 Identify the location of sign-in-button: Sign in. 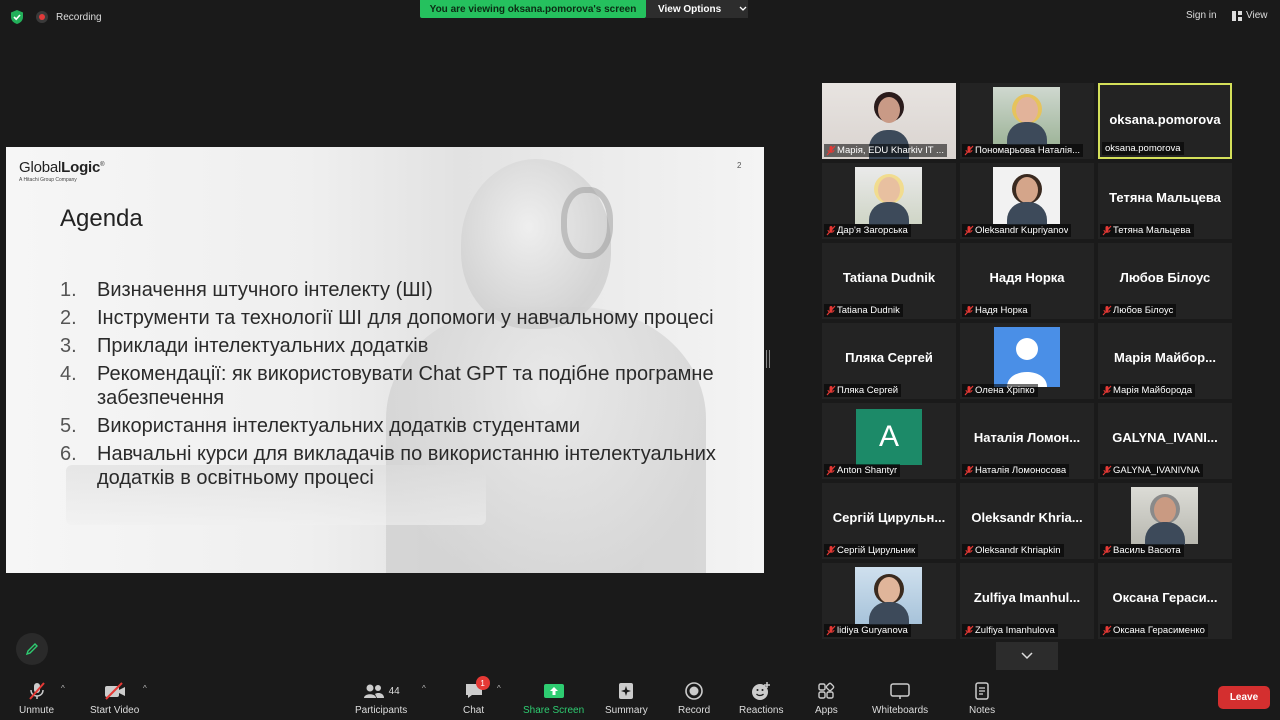
(1201, 15).